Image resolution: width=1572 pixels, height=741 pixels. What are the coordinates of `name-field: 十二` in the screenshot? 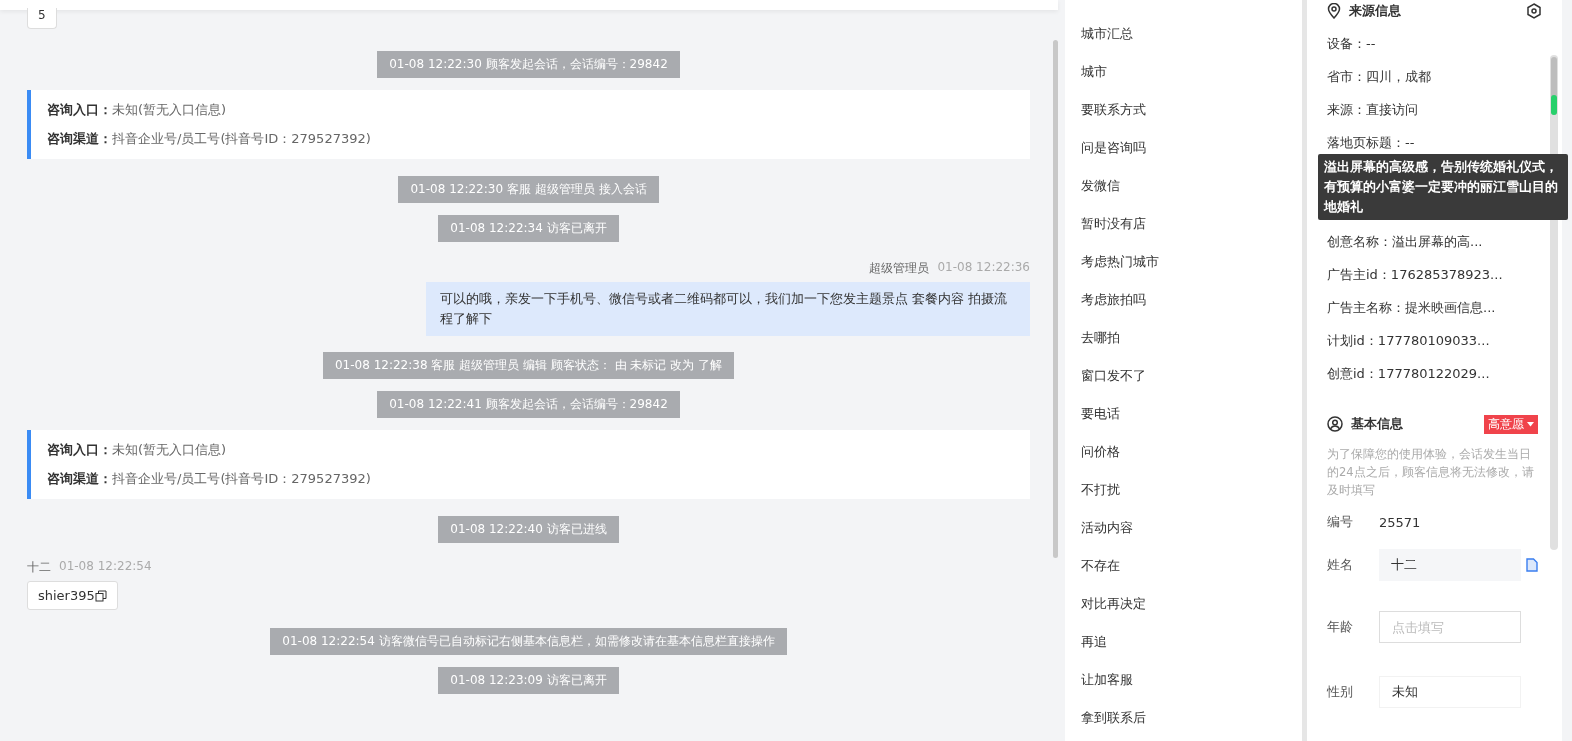 It's located at (1450, 565).